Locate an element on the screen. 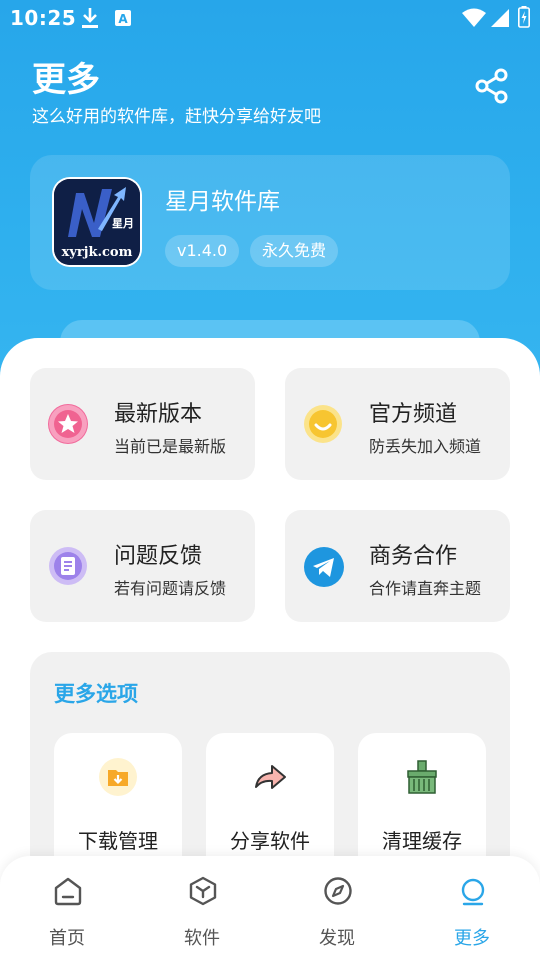  option-label: 下载管理 is located at coordinates (118, 841).